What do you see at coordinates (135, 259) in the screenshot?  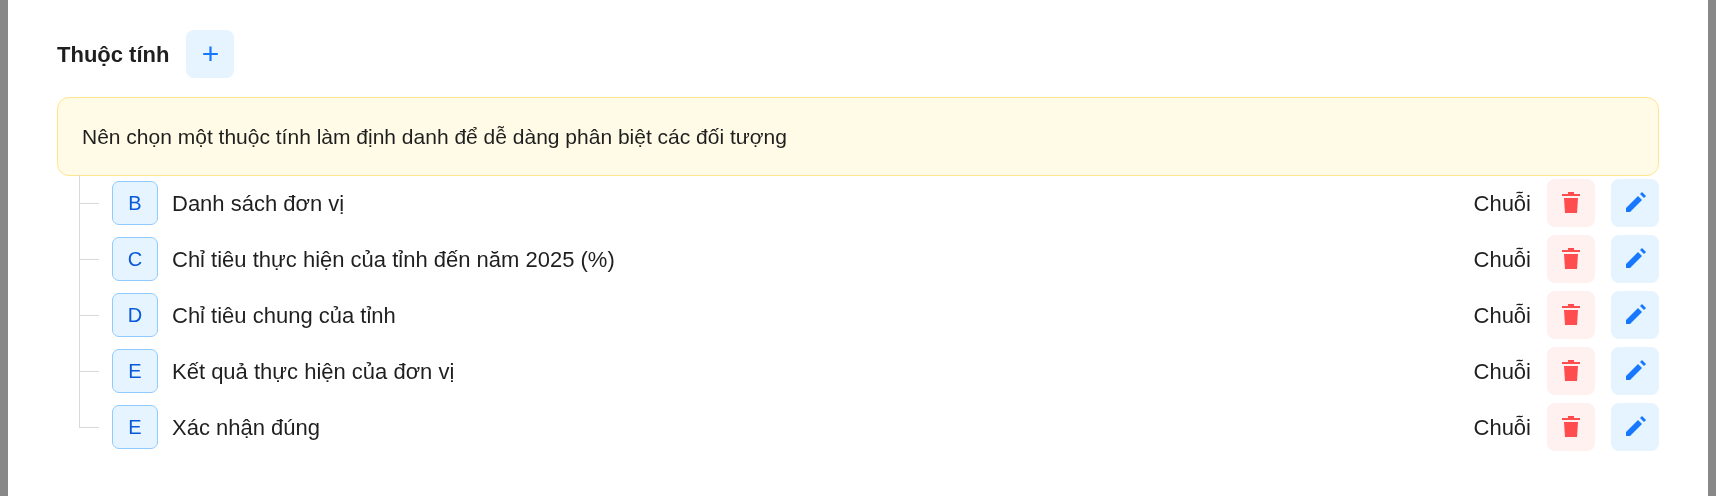 I see `letter-badge: C` at bounding box center [135, 259].